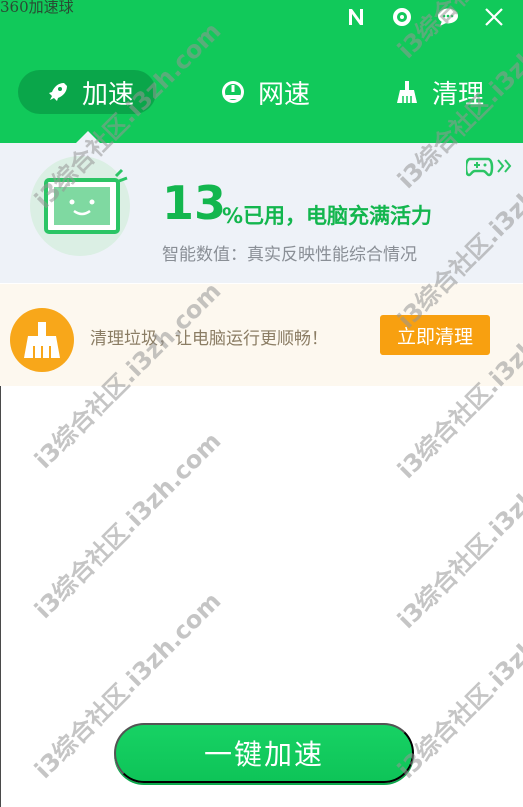 Image resolution: width=523 pixels, height=807 pixels. Describe the element at coordinates (0, 596) in the screenshot. I see `window-border` at that location.